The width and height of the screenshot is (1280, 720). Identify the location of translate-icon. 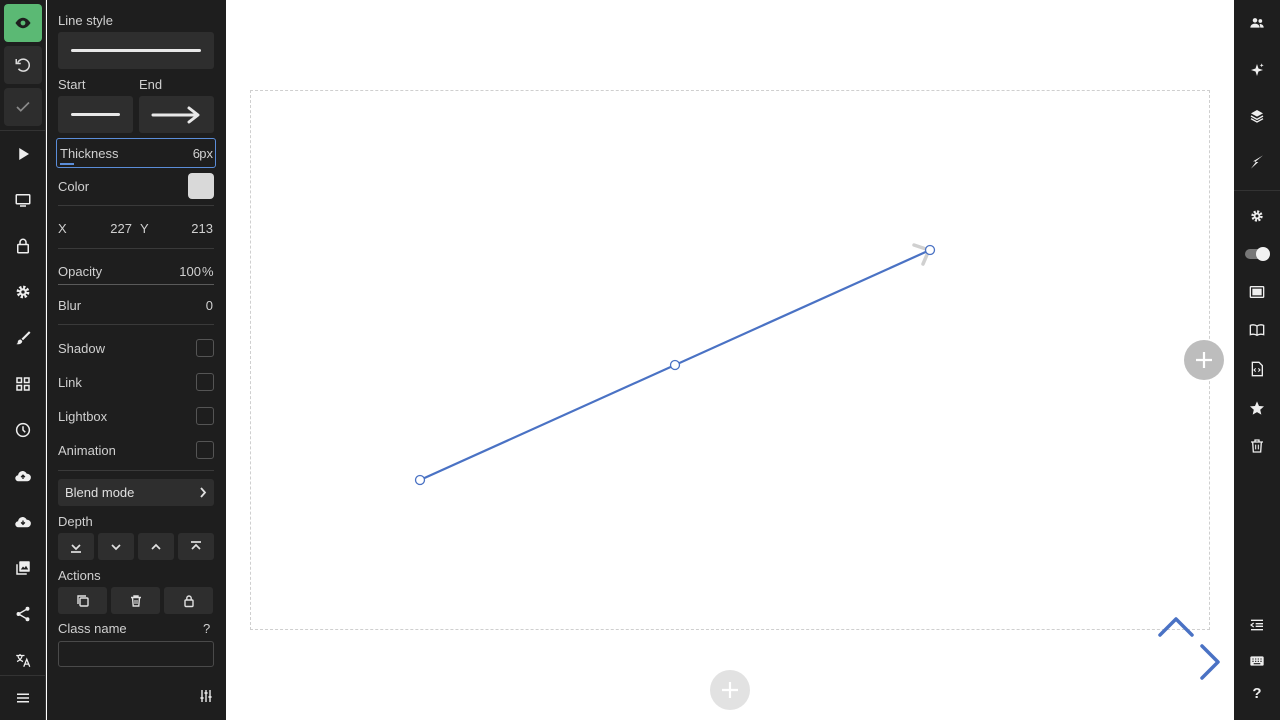
(23, 660).